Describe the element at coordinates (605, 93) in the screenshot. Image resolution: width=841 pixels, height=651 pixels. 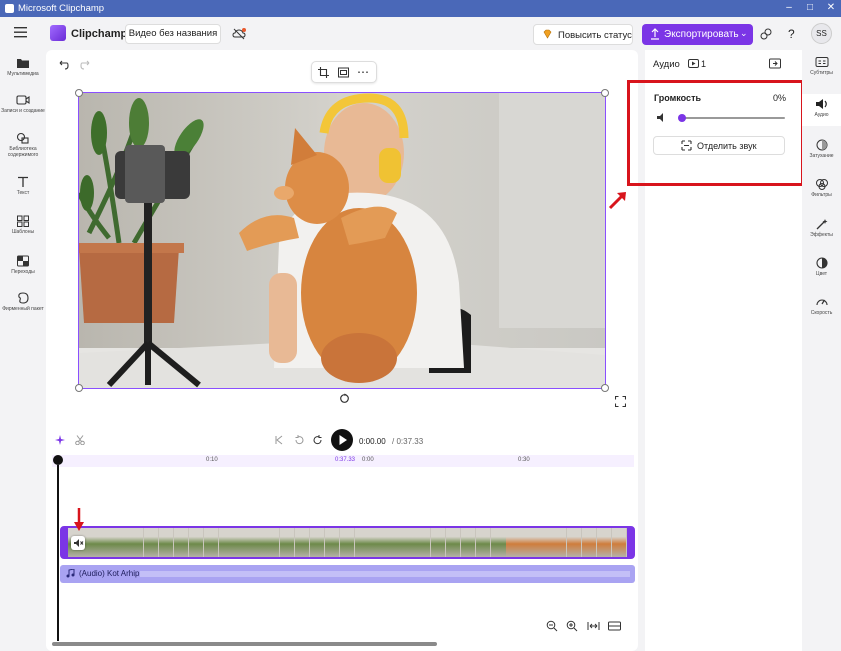
I see `resize-handle-top-right` at that location.